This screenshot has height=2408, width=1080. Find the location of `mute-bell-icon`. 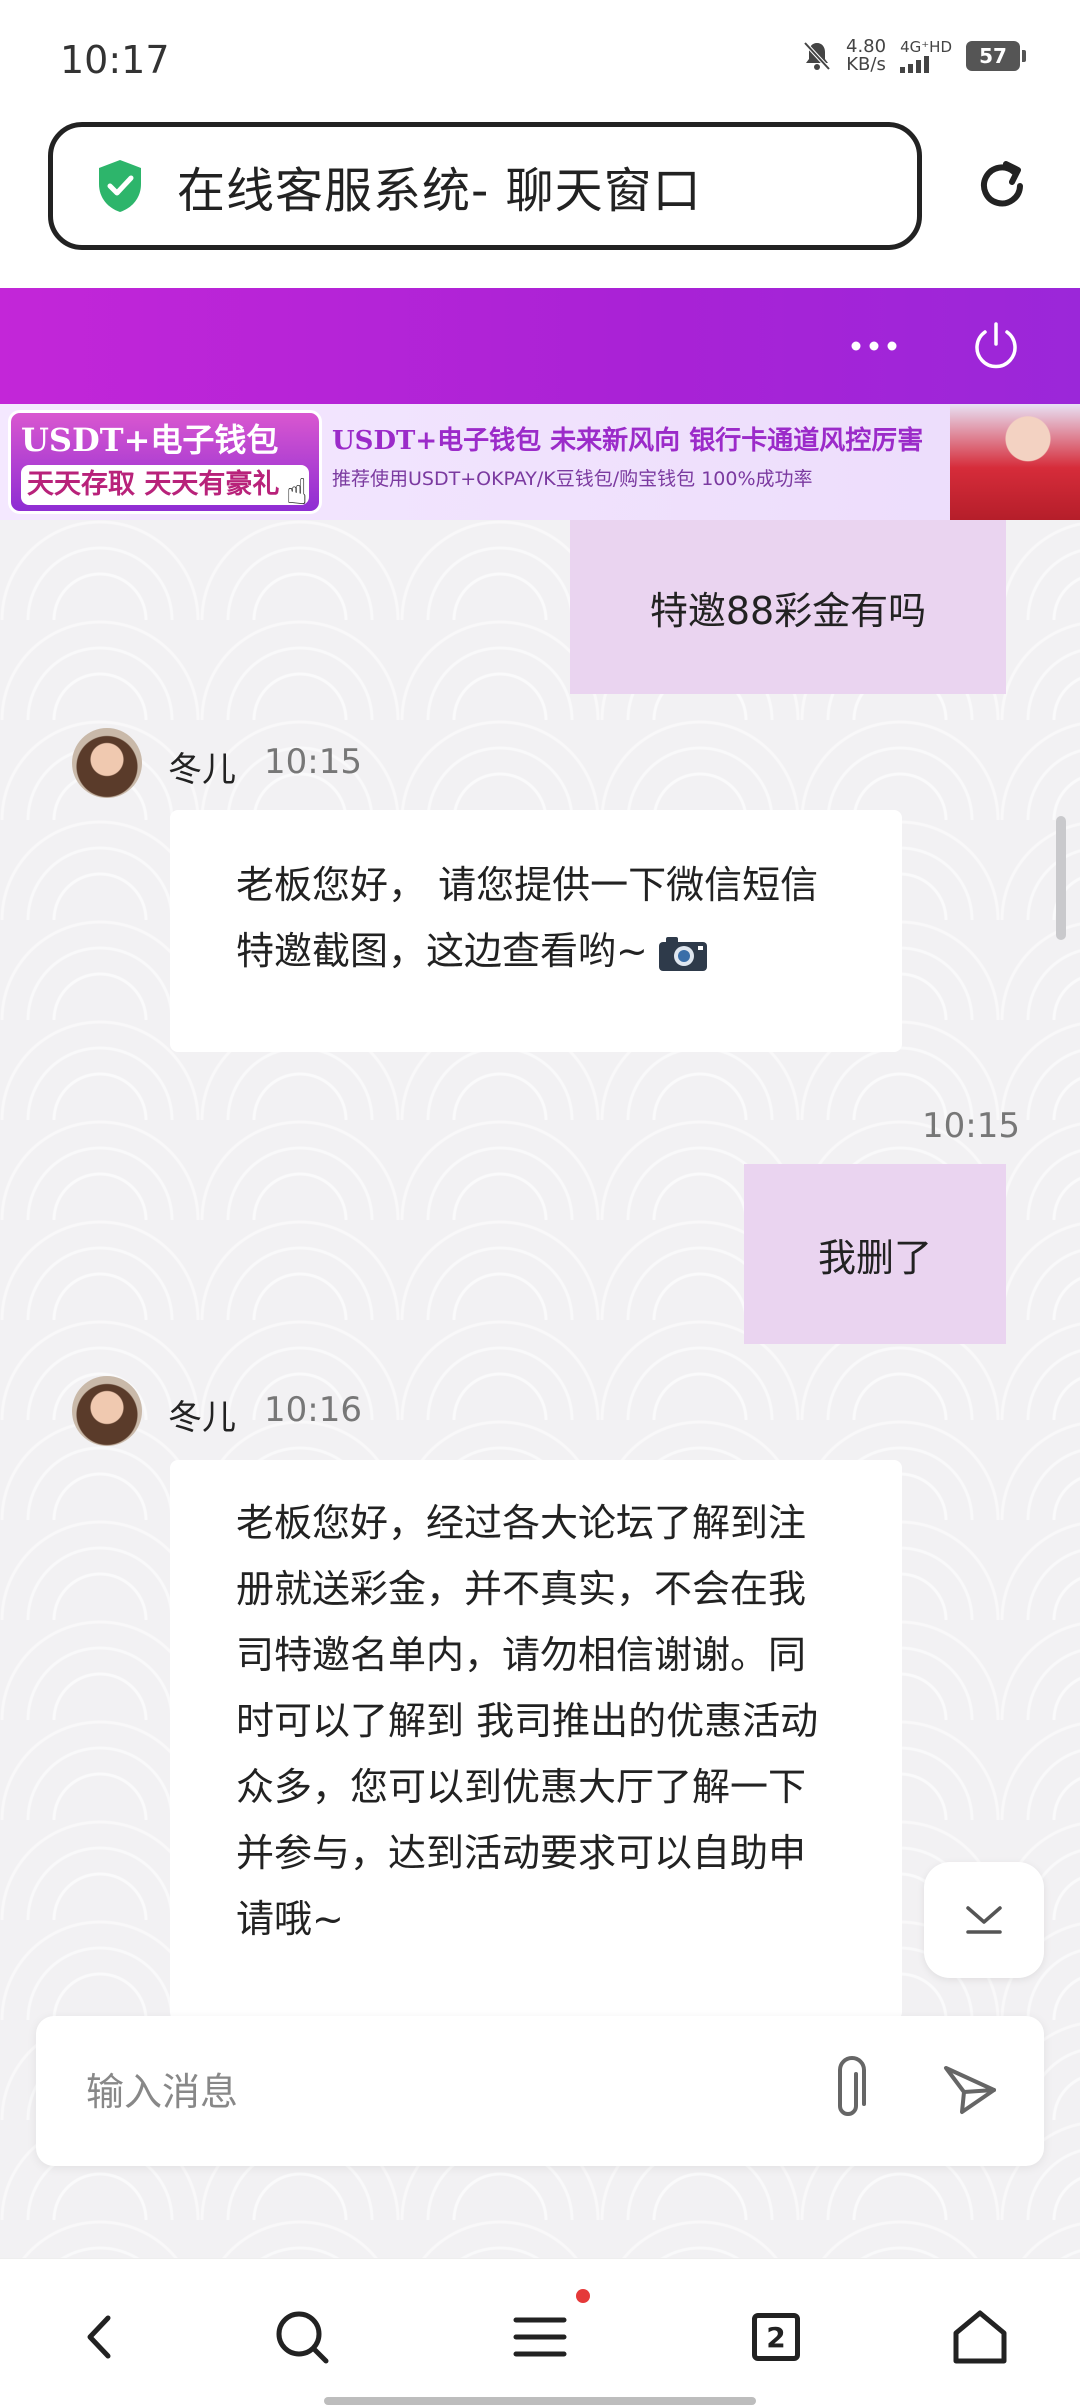

mute-bell-icon is located at coordinates (817, 56).